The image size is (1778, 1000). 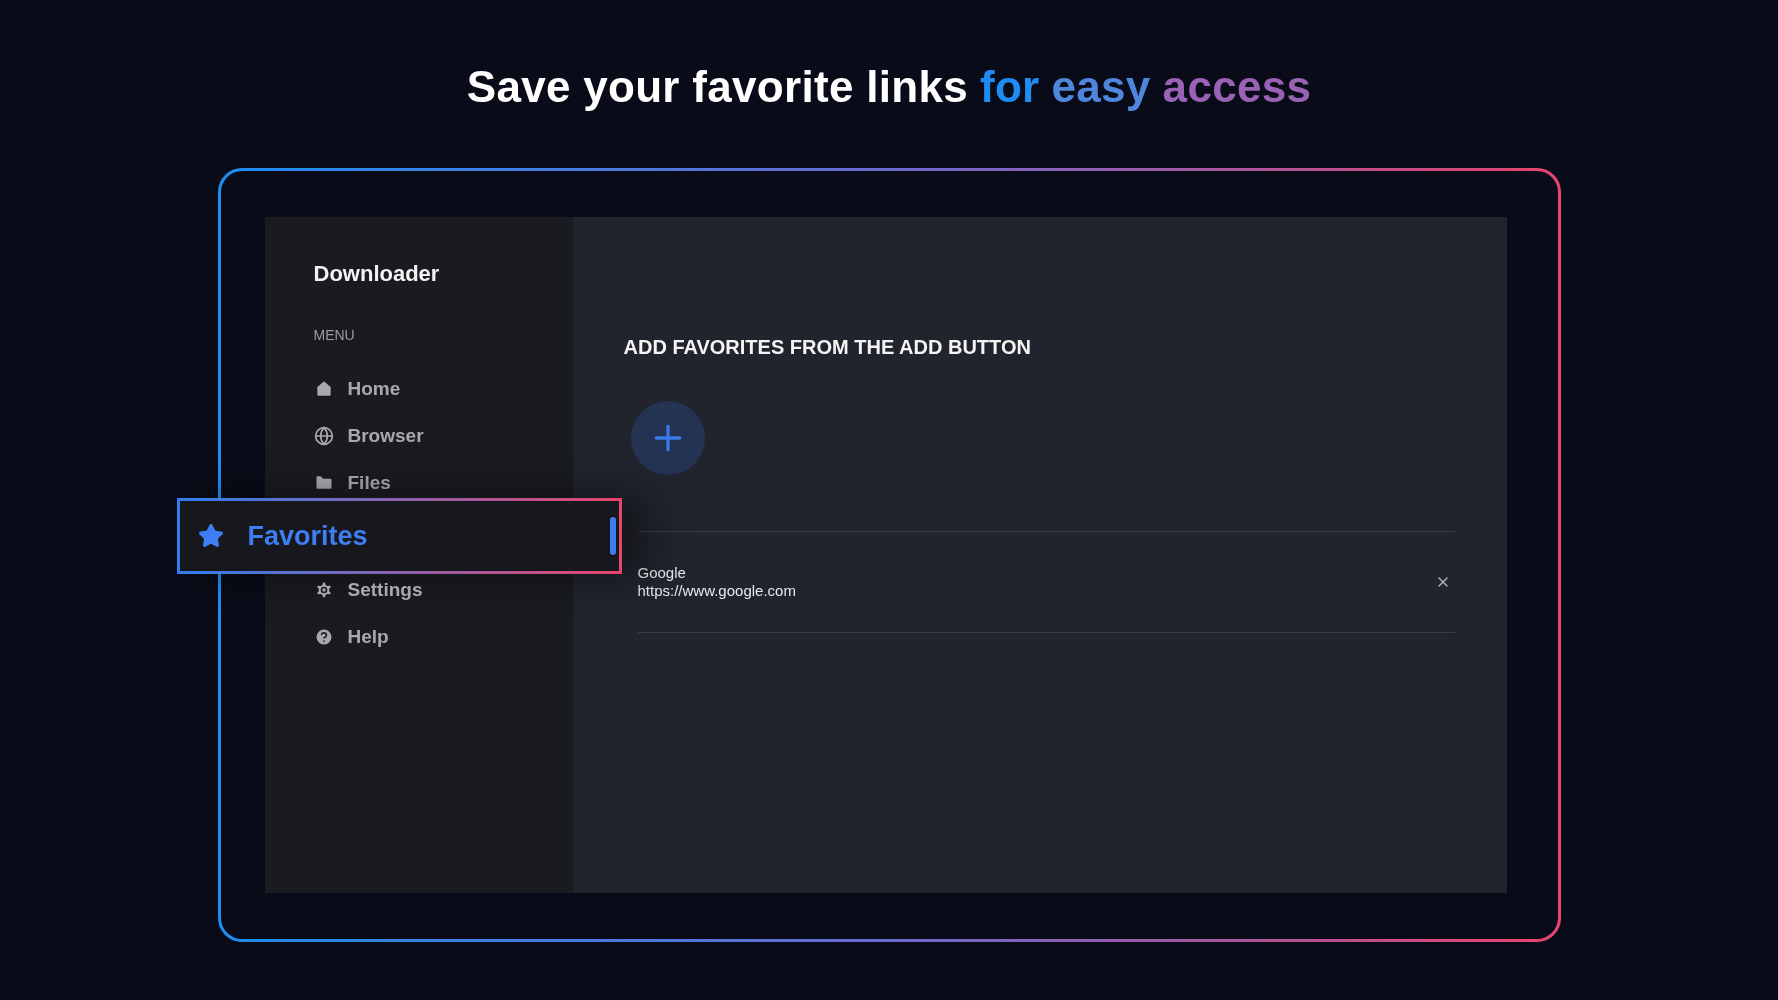 I want to click on menu-item: Home, so click(x=357, y=388).